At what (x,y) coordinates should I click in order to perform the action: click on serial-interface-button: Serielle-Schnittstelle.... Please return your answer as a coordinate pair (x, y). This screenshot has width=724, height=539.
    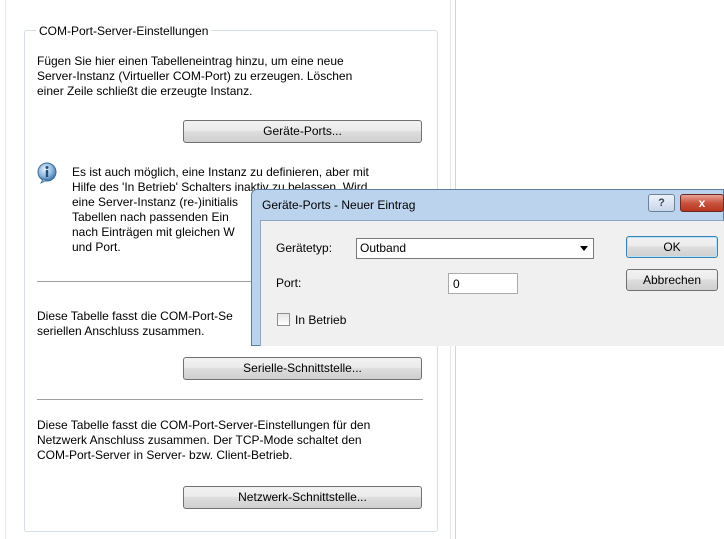
    Looking at the image, I should click on (302, 368).